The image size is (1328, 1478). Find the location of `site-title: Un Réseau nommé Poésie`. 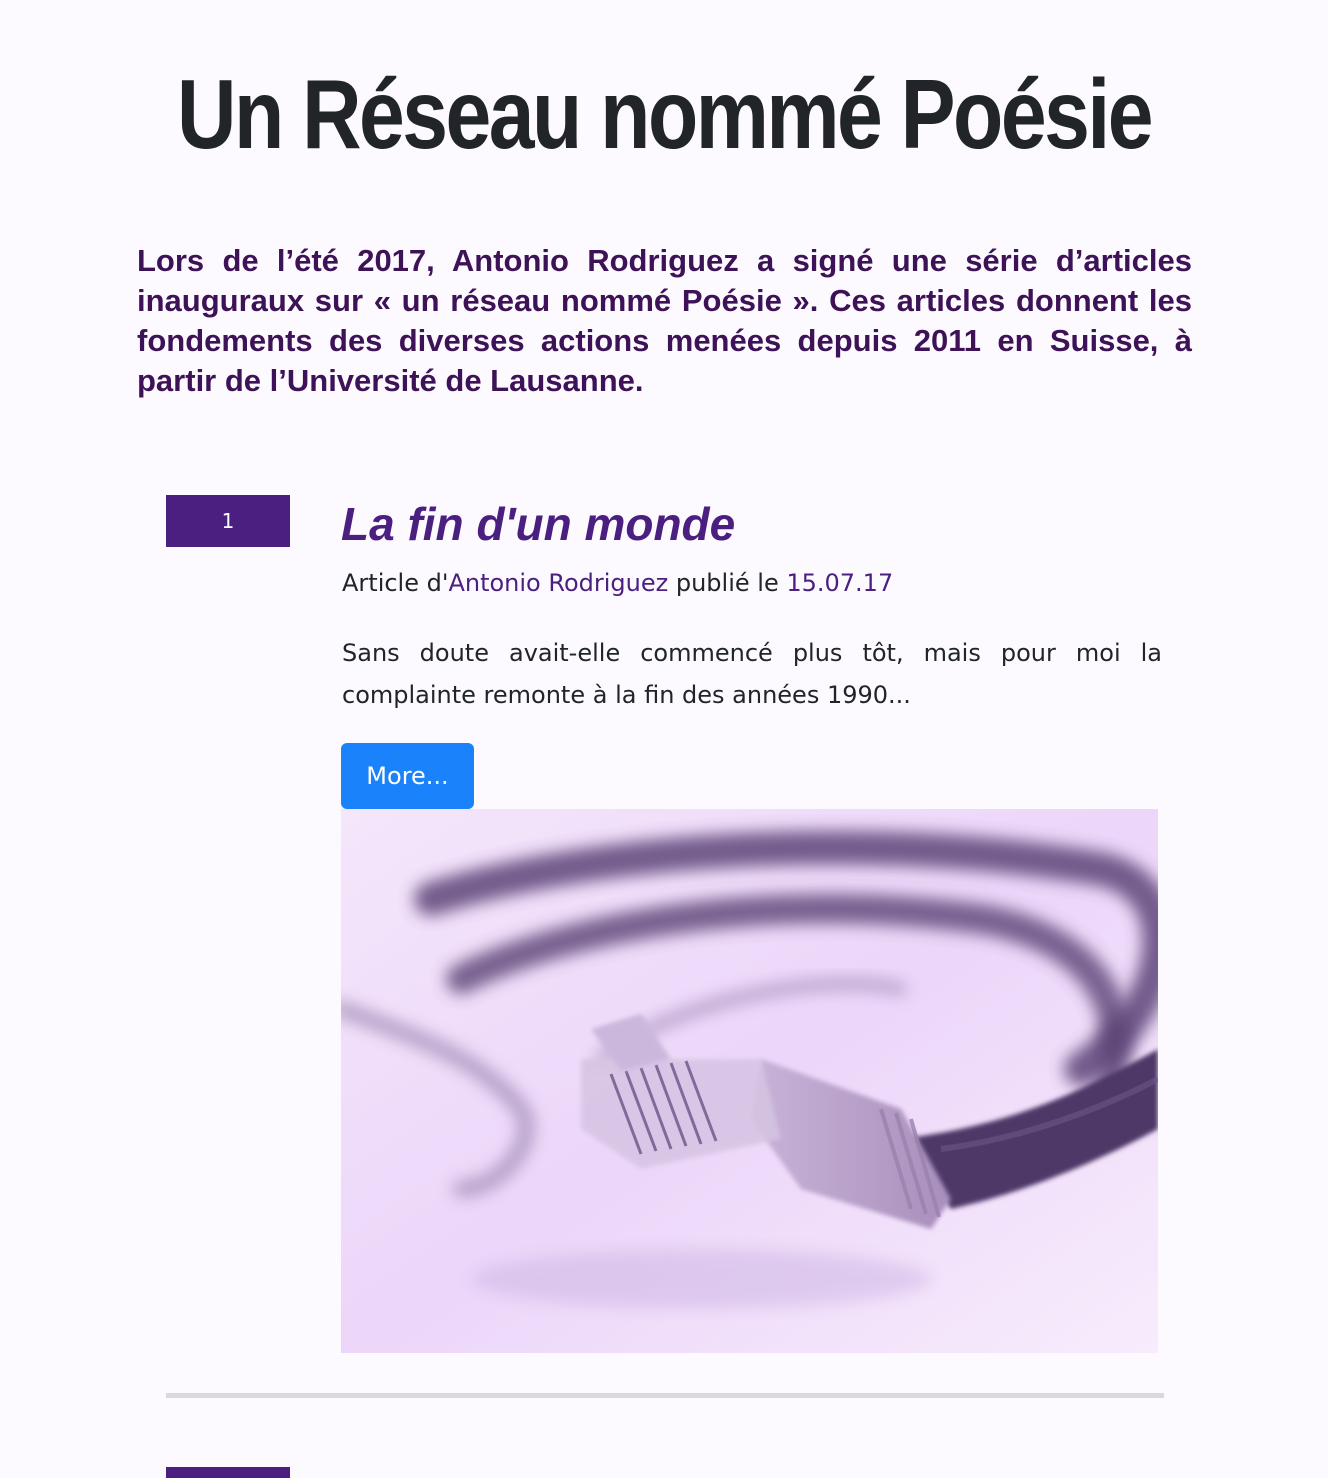

site-title: Un Réseau nommé Poésie is located at coordinates (665, 114).